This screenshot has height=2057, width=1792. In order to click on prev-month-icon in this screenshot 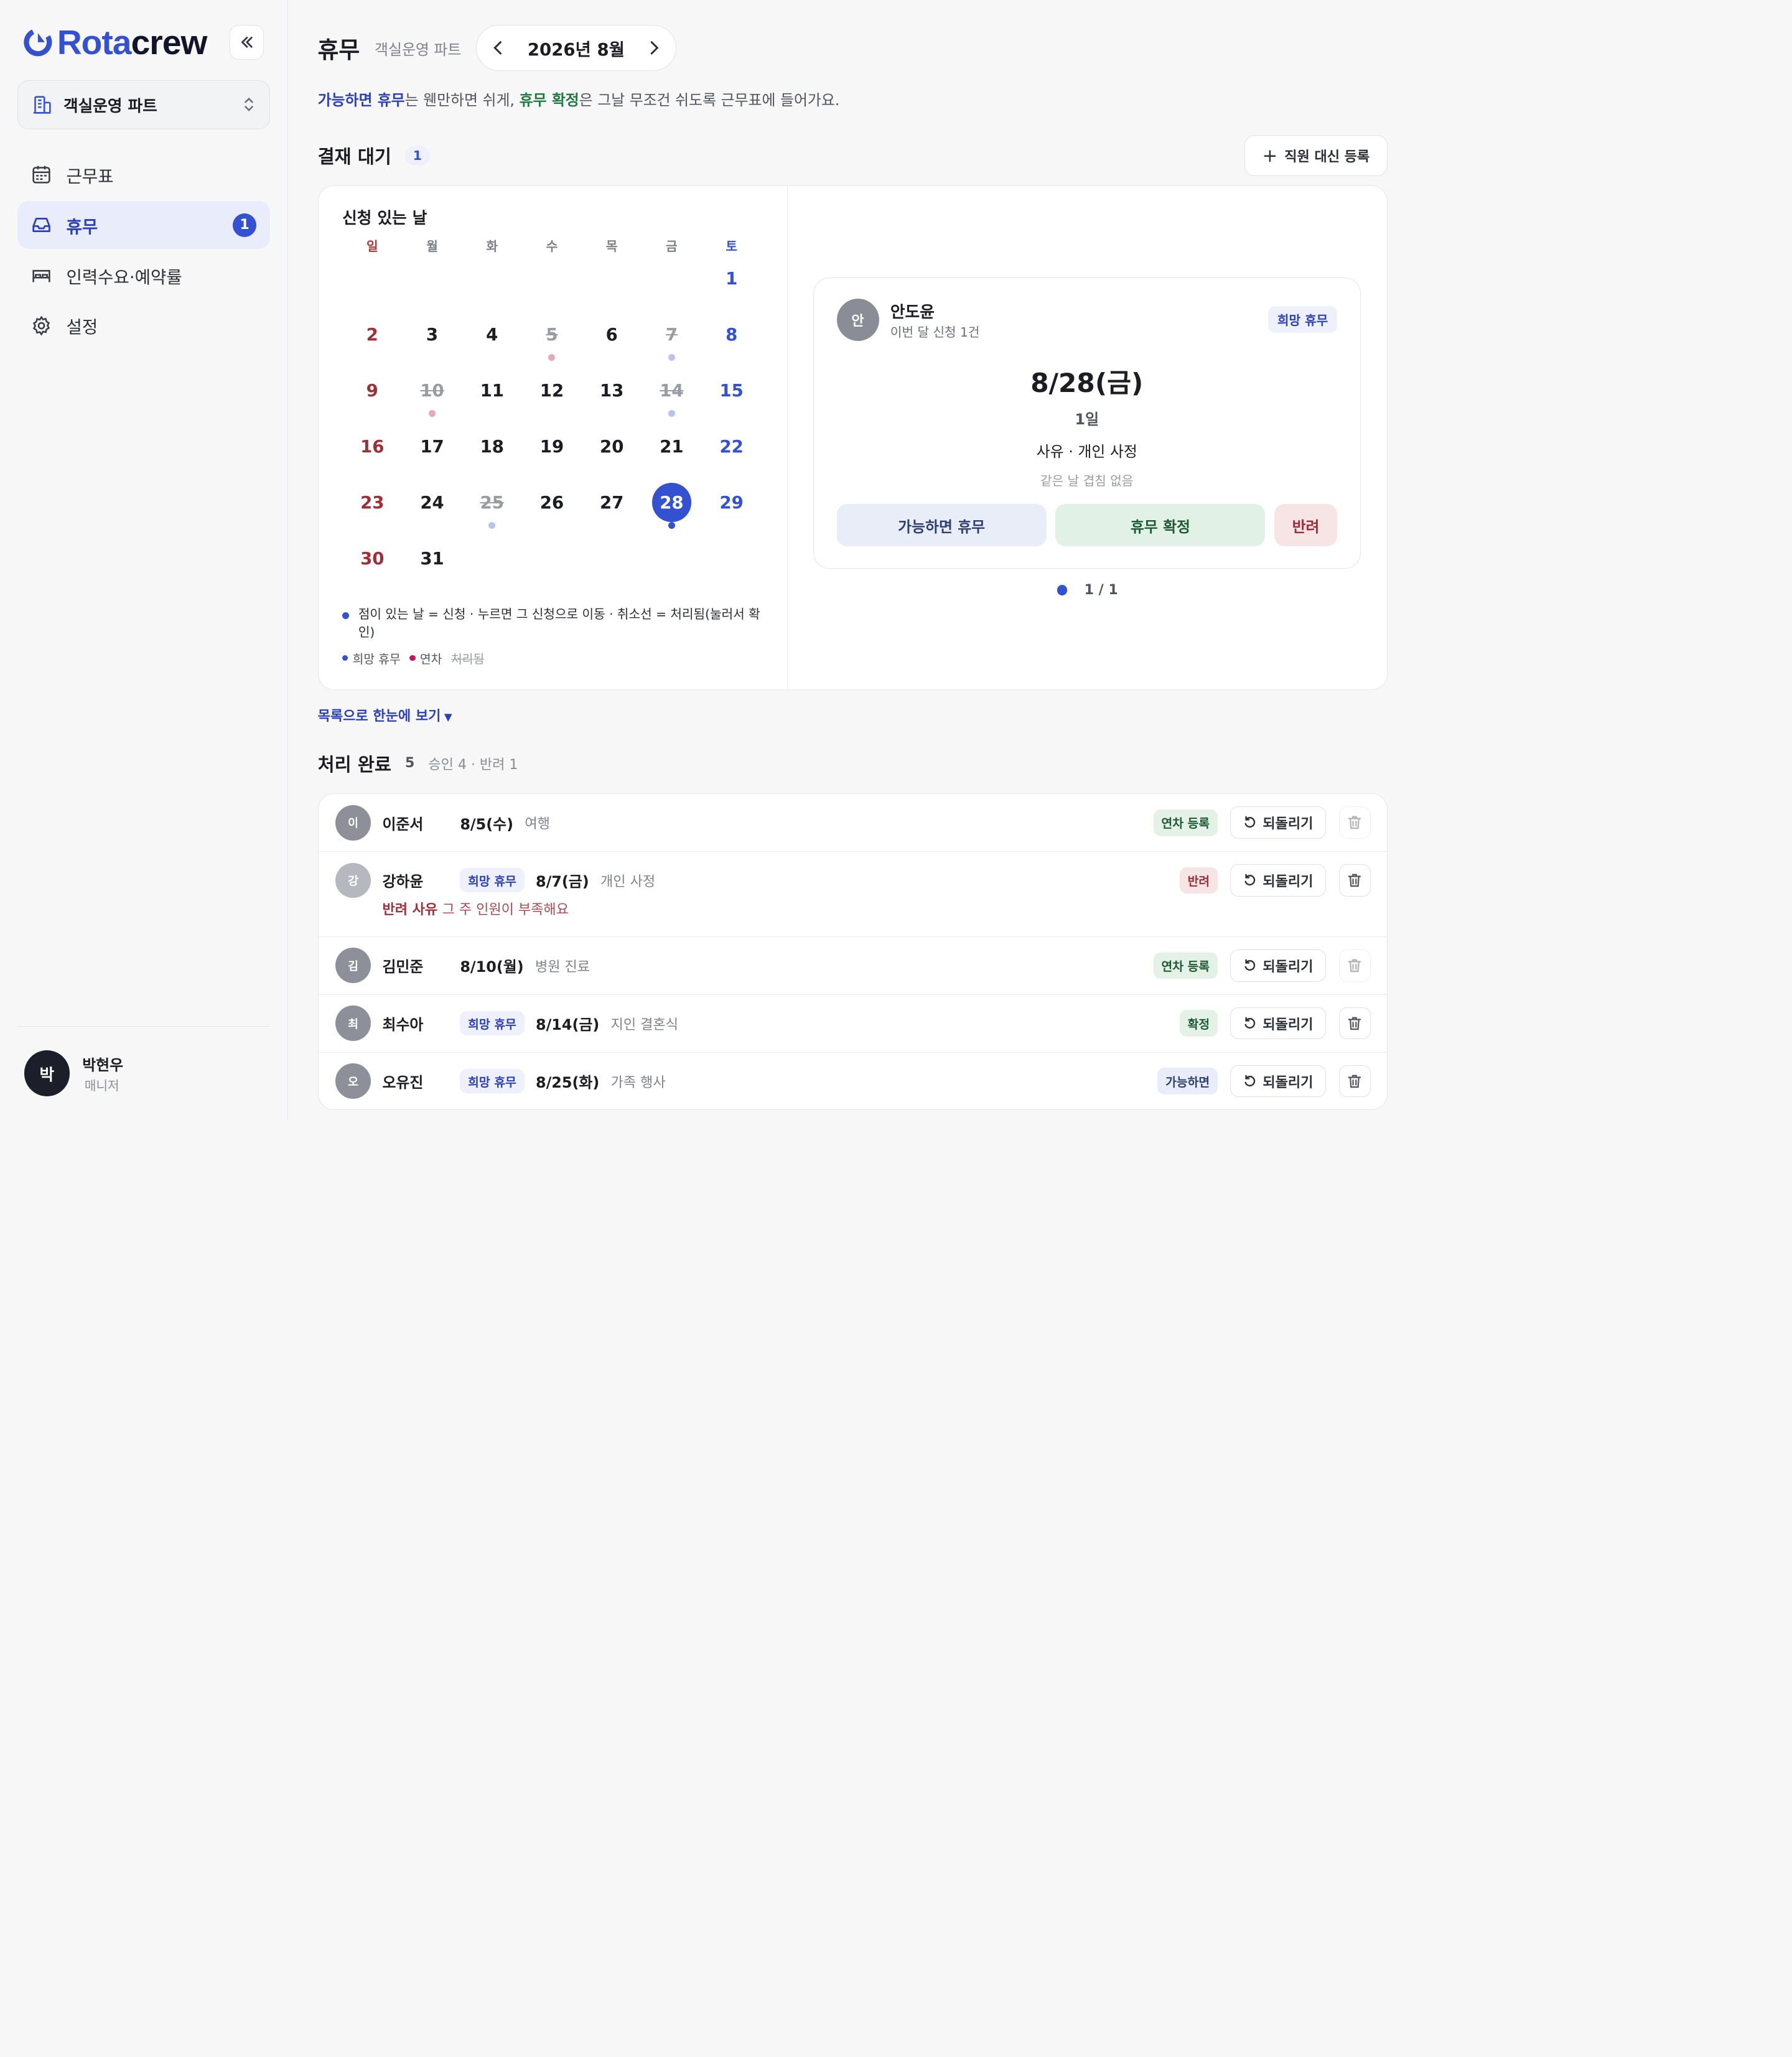, I will do `click(498, 48)`.